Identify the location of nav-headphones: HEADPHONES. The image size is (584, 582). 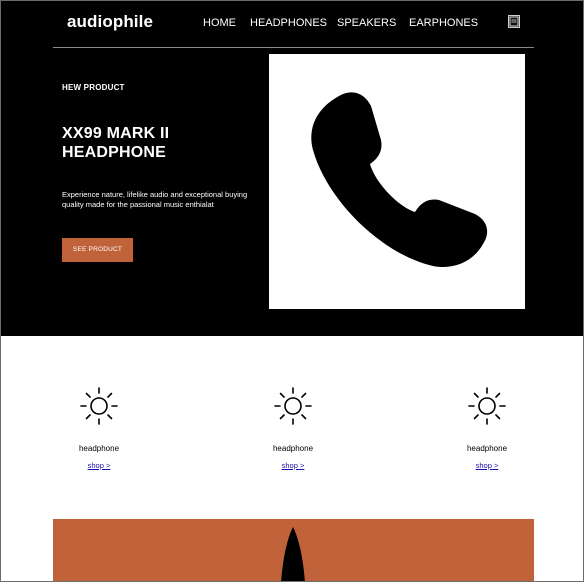
(288, 23).